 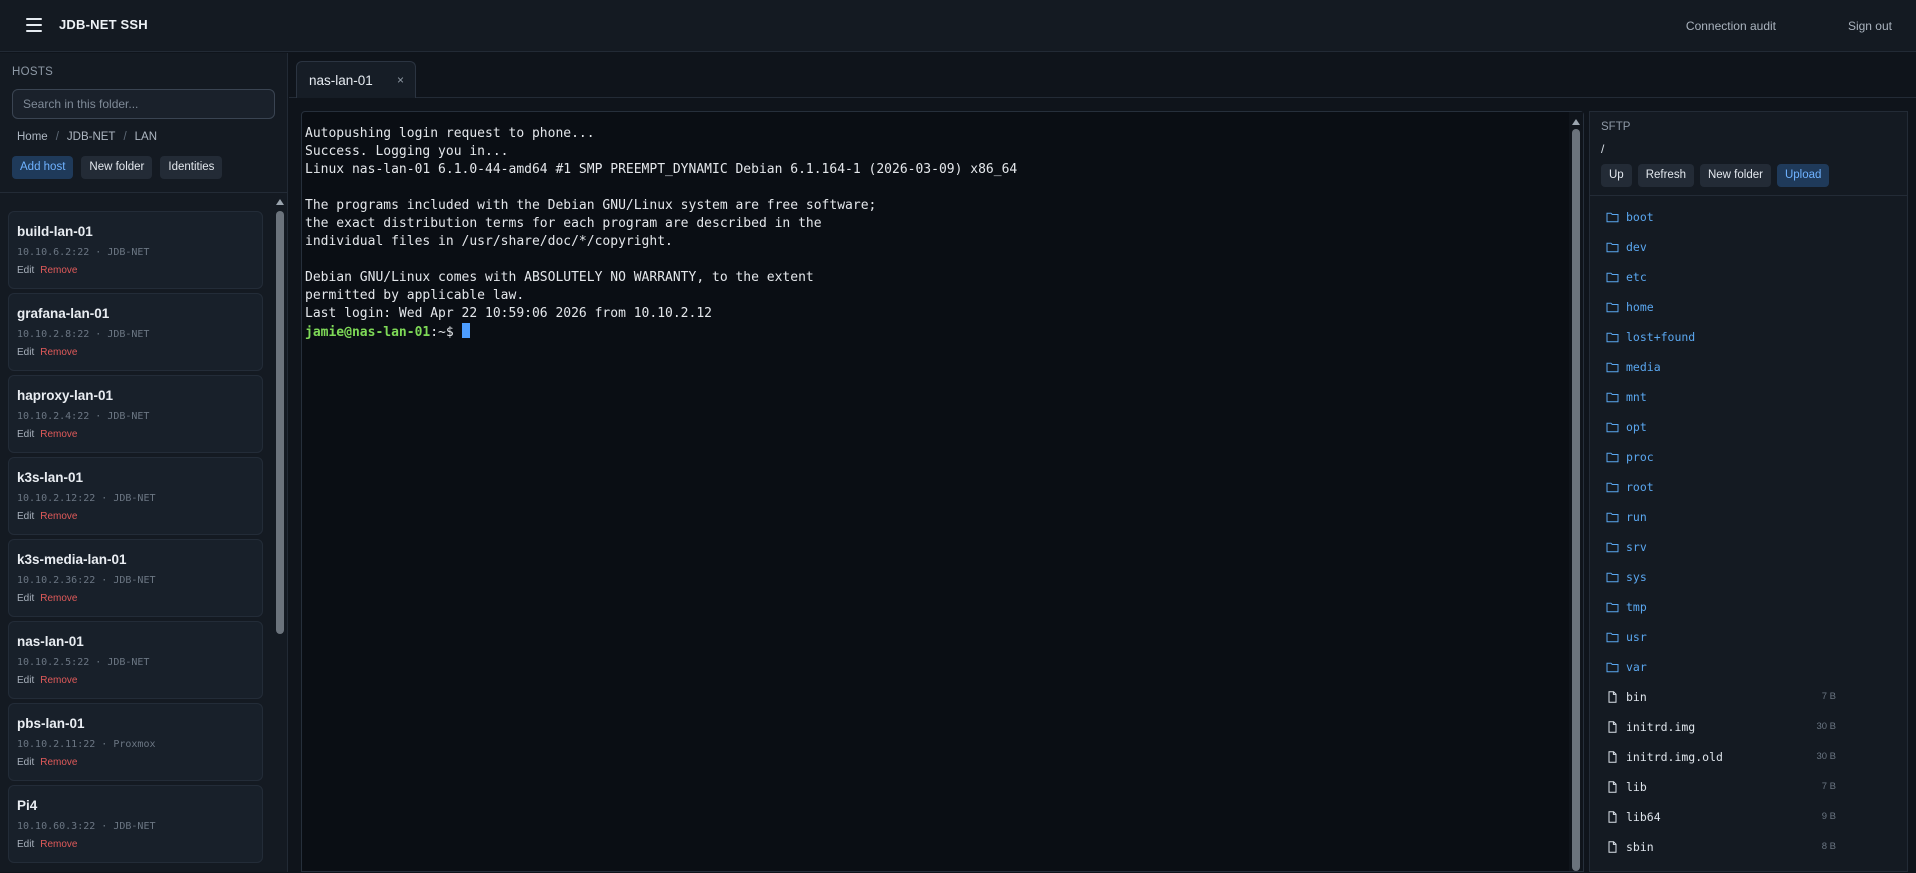 What do you see at coordinates (1636, 277) in the screenshot?
I see `file-name: etc` at bounding box center [1636, 277].